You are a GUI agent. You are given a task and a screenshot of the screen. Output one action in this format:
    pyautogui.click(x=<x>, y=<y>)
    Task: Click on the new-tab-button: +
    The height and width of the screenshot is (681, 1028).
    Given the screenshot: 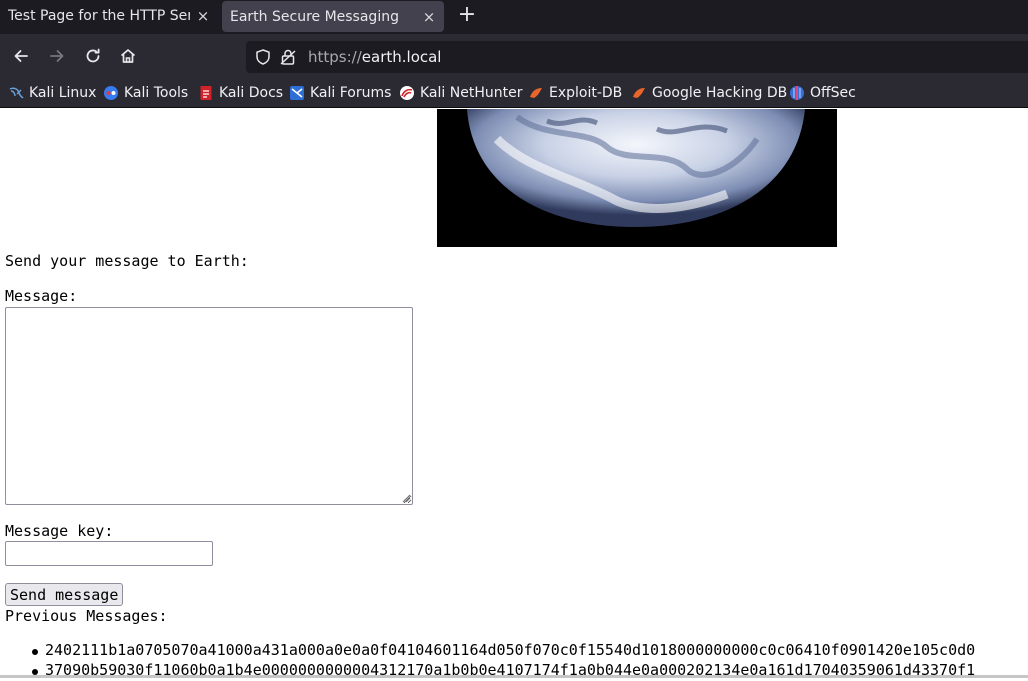 What is the action you would take?
    pyautogui.click(x=467, y=16)
    